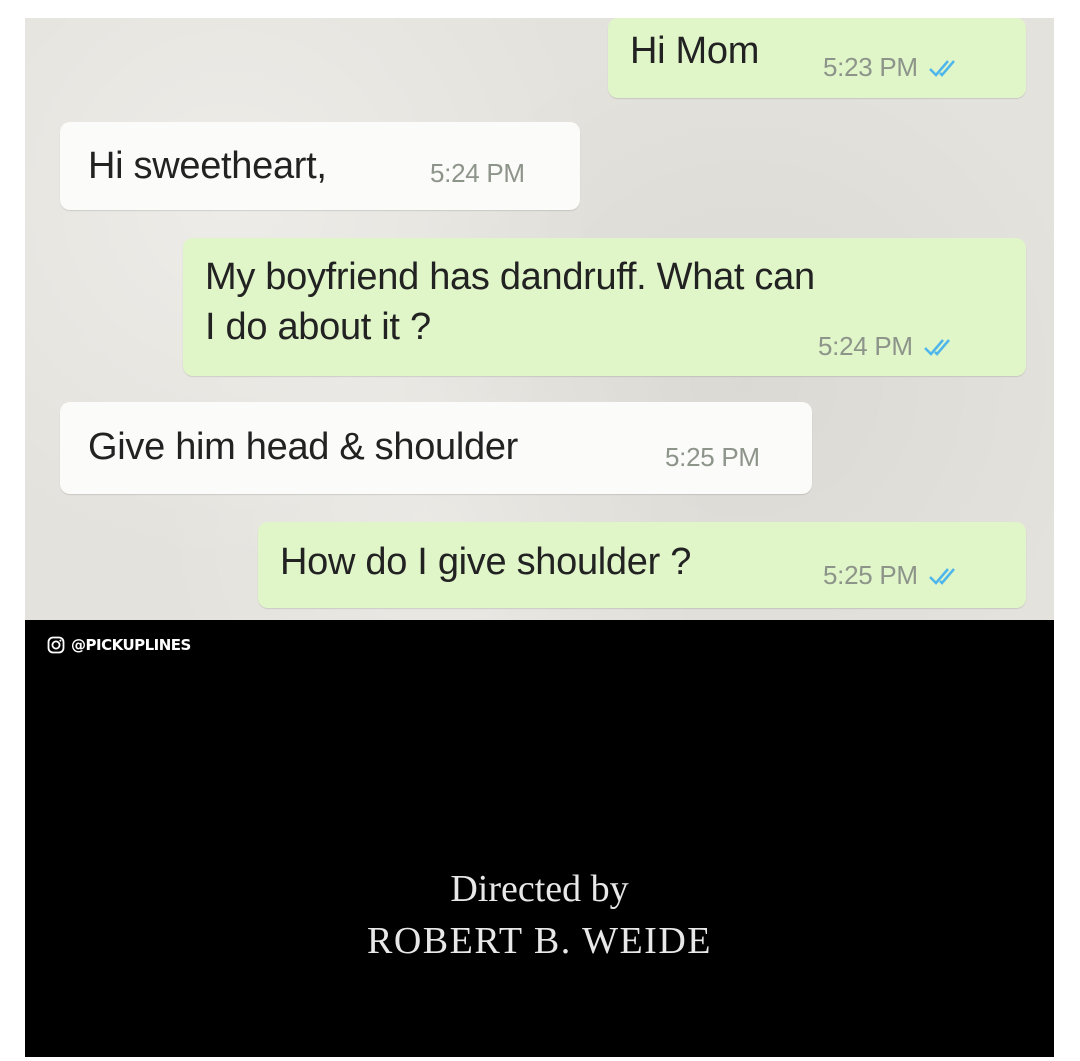 The height and width of the screenshot is (1061, 1080). Describe the element at coordinates (318, 327) in the screenshot. I see `message-text-line-2: I do about it ?` at that location.